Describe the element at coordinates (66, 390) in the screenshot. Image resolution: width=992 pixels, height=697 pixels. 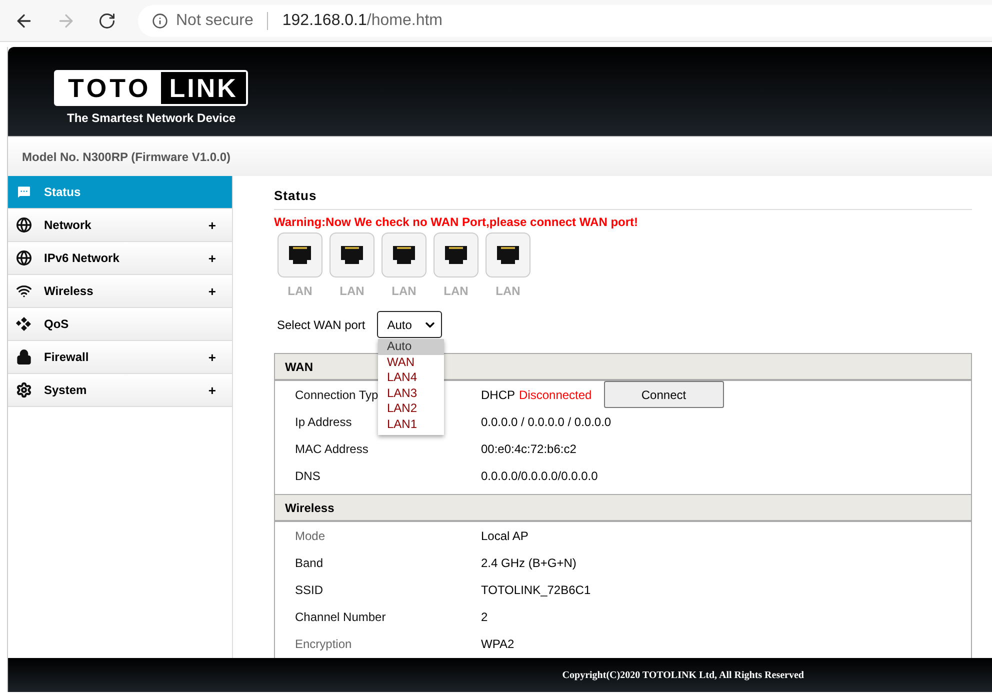
I see `sidebar-item-label: System` at that location.